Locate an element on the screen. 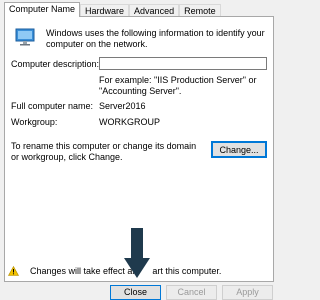 This screenshot has height=300, width=320. workgroup-label: Workgroup: is located at coordinates (34, 122).